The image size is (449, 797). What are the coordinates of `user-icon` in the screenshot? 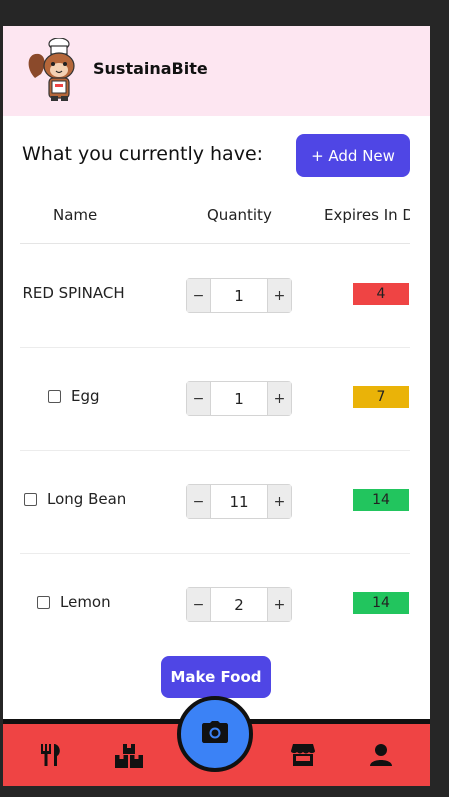 It's located at (381, 757).